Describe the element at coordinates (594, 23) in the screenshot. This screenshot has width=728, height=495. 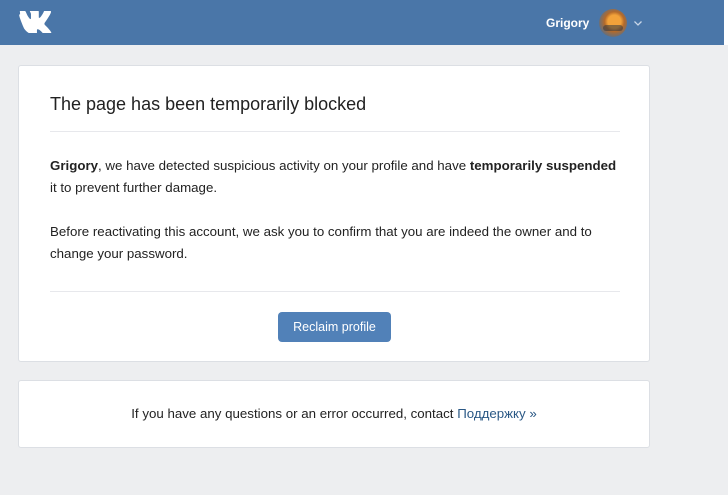
I see `user-menu: Grigory` at that location.